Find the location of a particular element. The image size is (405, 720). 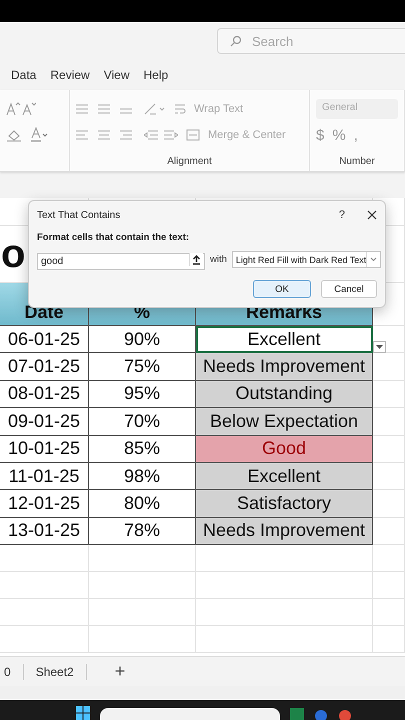

percent-cell: 78% is located at coordinates (142, 532).